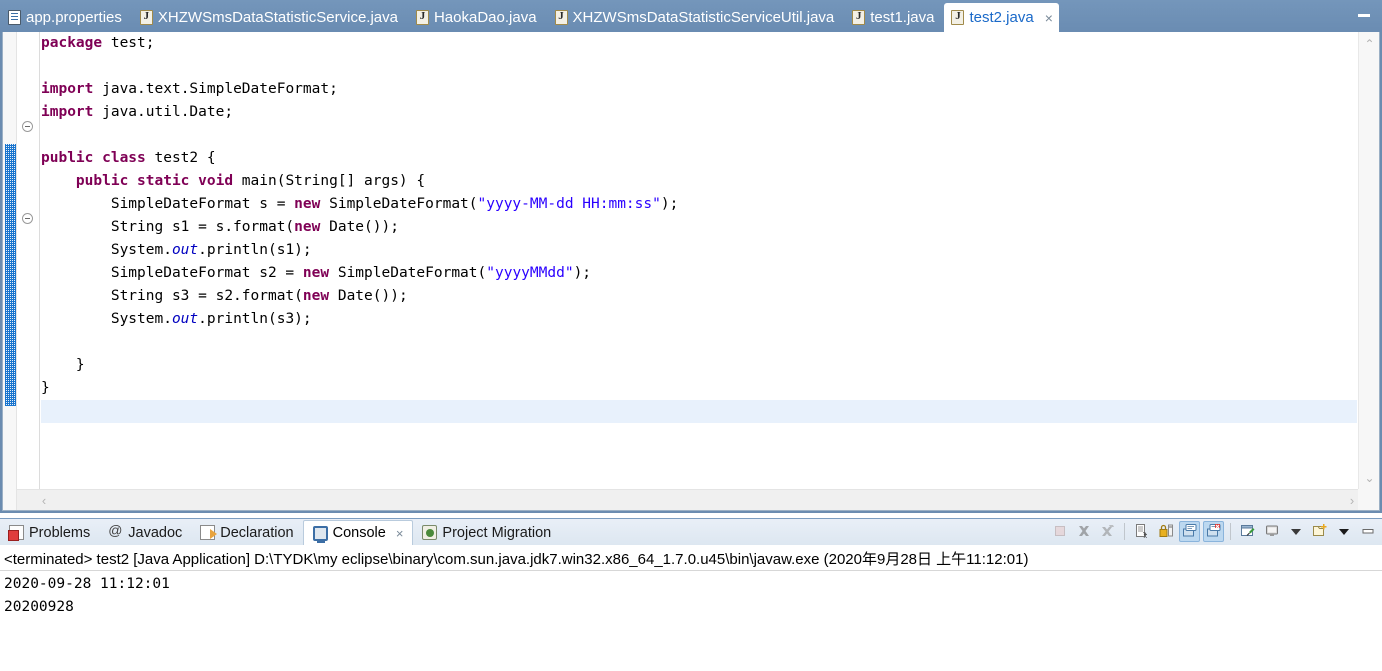  Describe the element at coordinates (155, 532) in the screenshot. I see `console-tab-label: Javadoc` at that location.